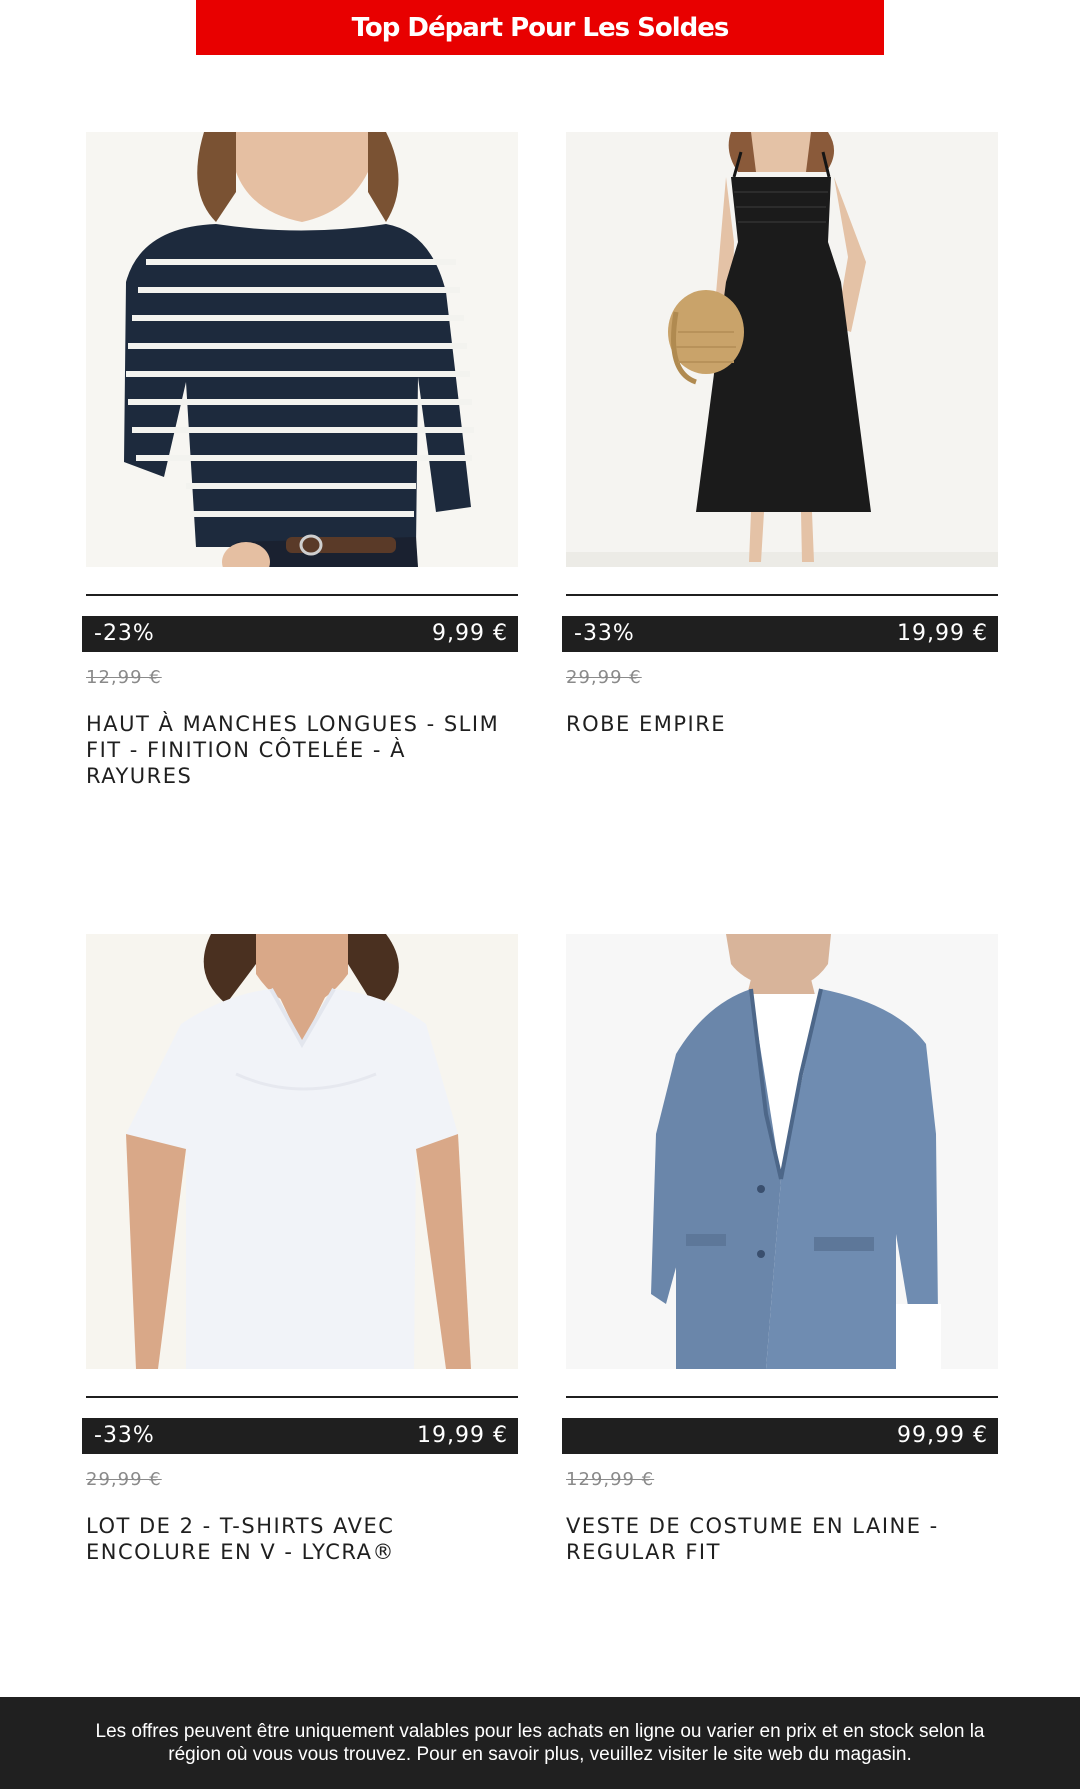  What do you see at coordinates (124, 677) in the screenshot?
I see `original-price: 12,99 €` at bounding box center [124, 677].